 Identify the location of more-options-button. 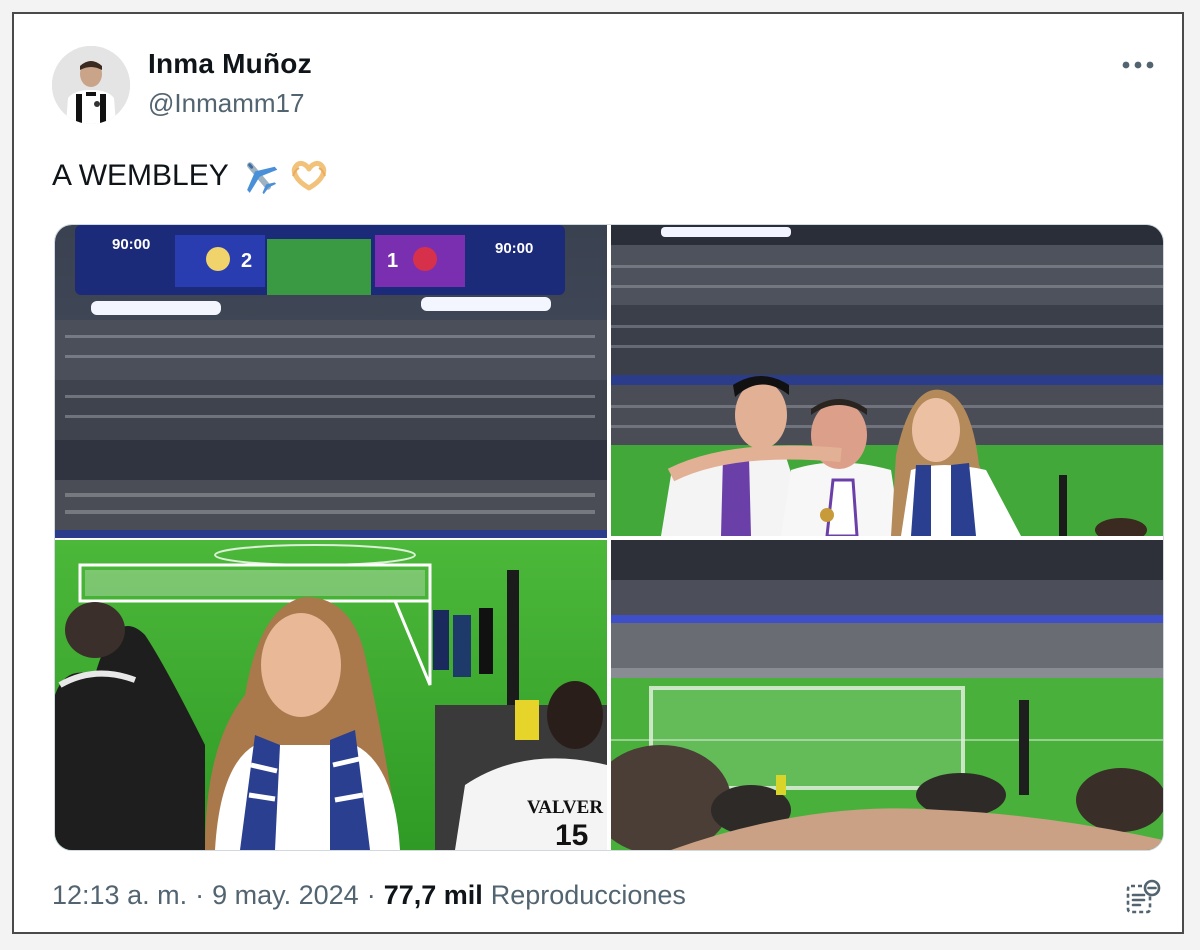
(1138, 65).